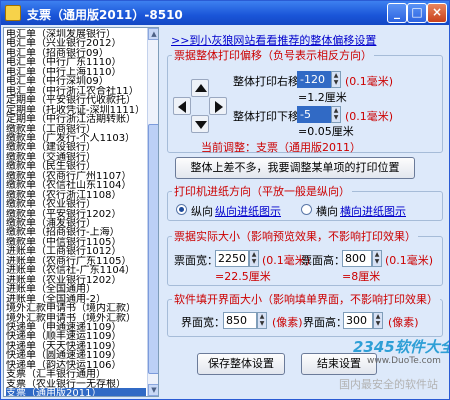  Describe the element at coordinates (417, 13) in the screenshot. I see `maximize-button: □` at that location.